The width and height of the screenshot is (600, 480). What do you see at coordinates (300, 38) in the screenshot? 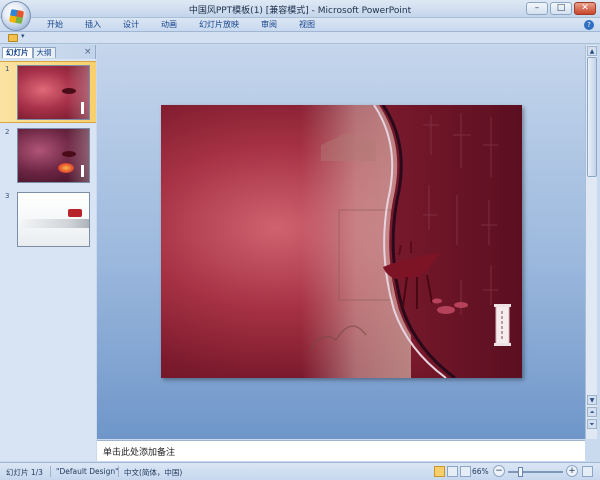
I see `quick-access-toolbar: ▾` at bounding box center [300, 38].